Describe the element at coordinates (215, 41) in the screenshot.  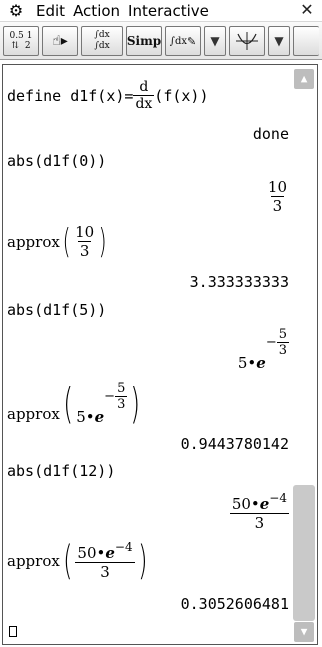
I see `dropdown-arrow-1: ▼` at that location.